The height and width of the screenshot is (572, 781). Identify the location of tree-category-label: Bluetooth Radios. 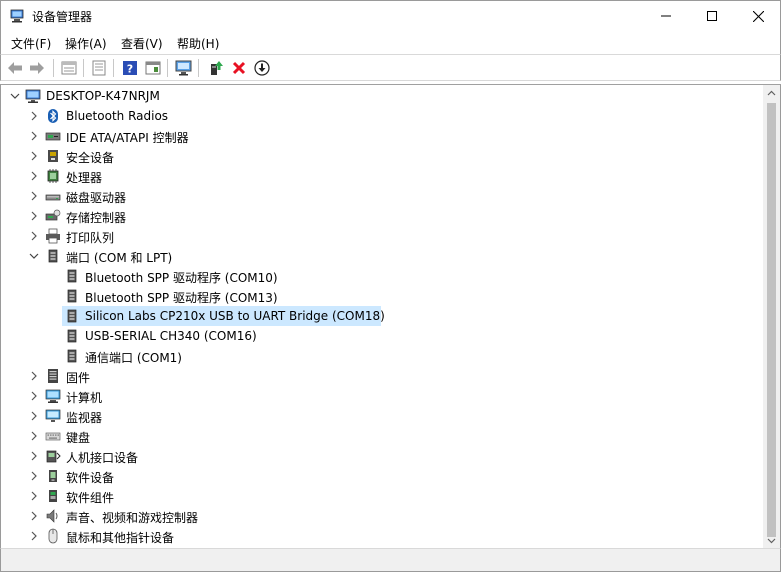
(117, 116).